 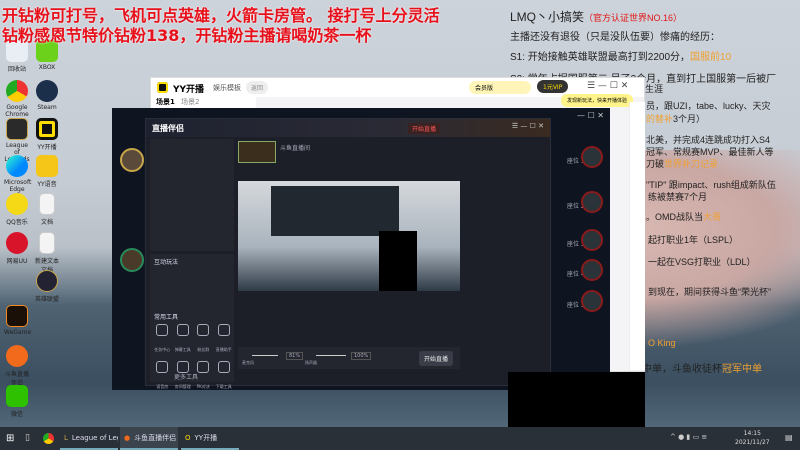 I want to click on speaker-label: 扬声器, so click(x=311, y=362).